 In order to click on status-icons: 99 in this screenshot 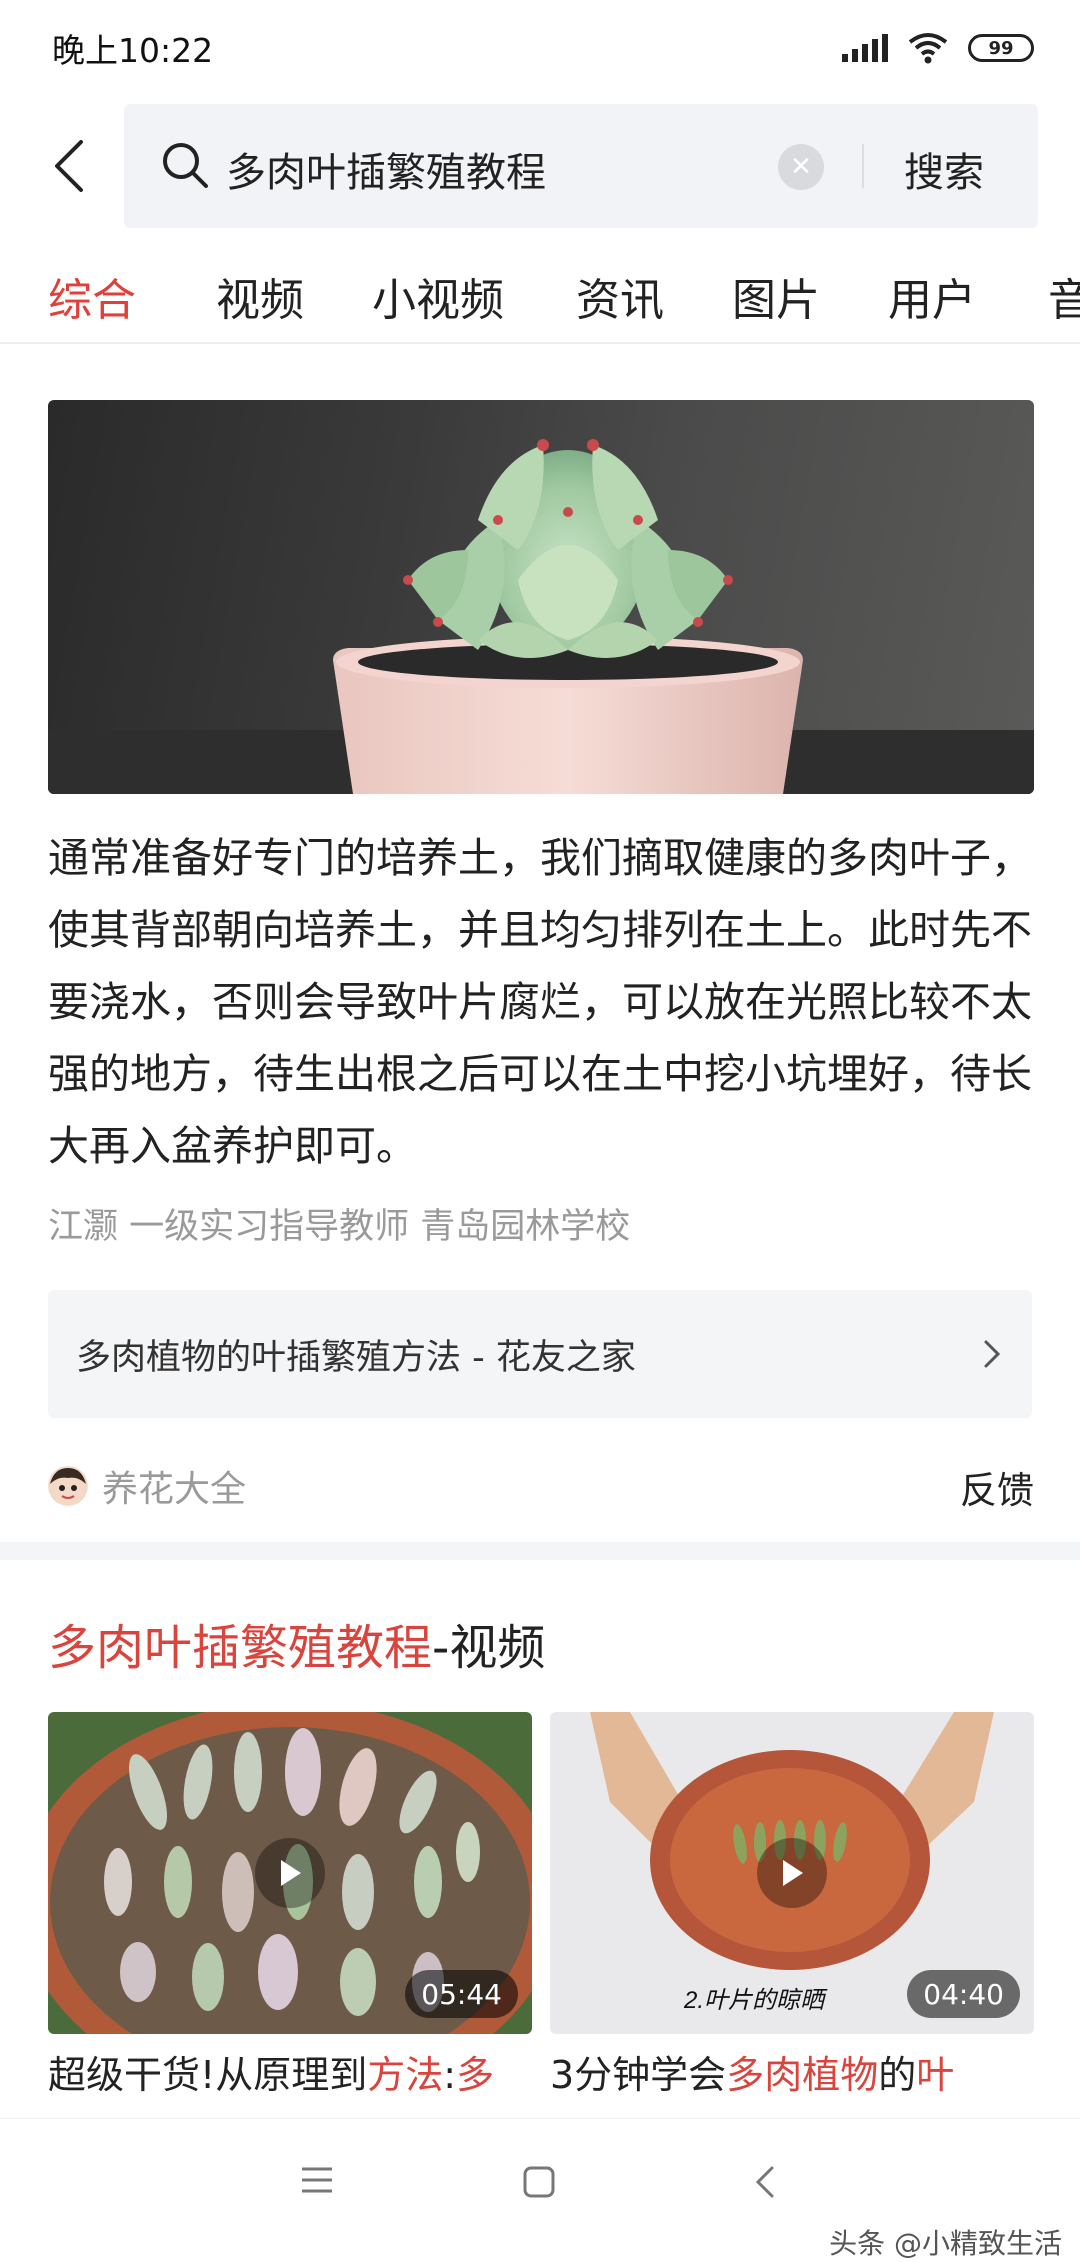, I will do `click(938, 48)`.